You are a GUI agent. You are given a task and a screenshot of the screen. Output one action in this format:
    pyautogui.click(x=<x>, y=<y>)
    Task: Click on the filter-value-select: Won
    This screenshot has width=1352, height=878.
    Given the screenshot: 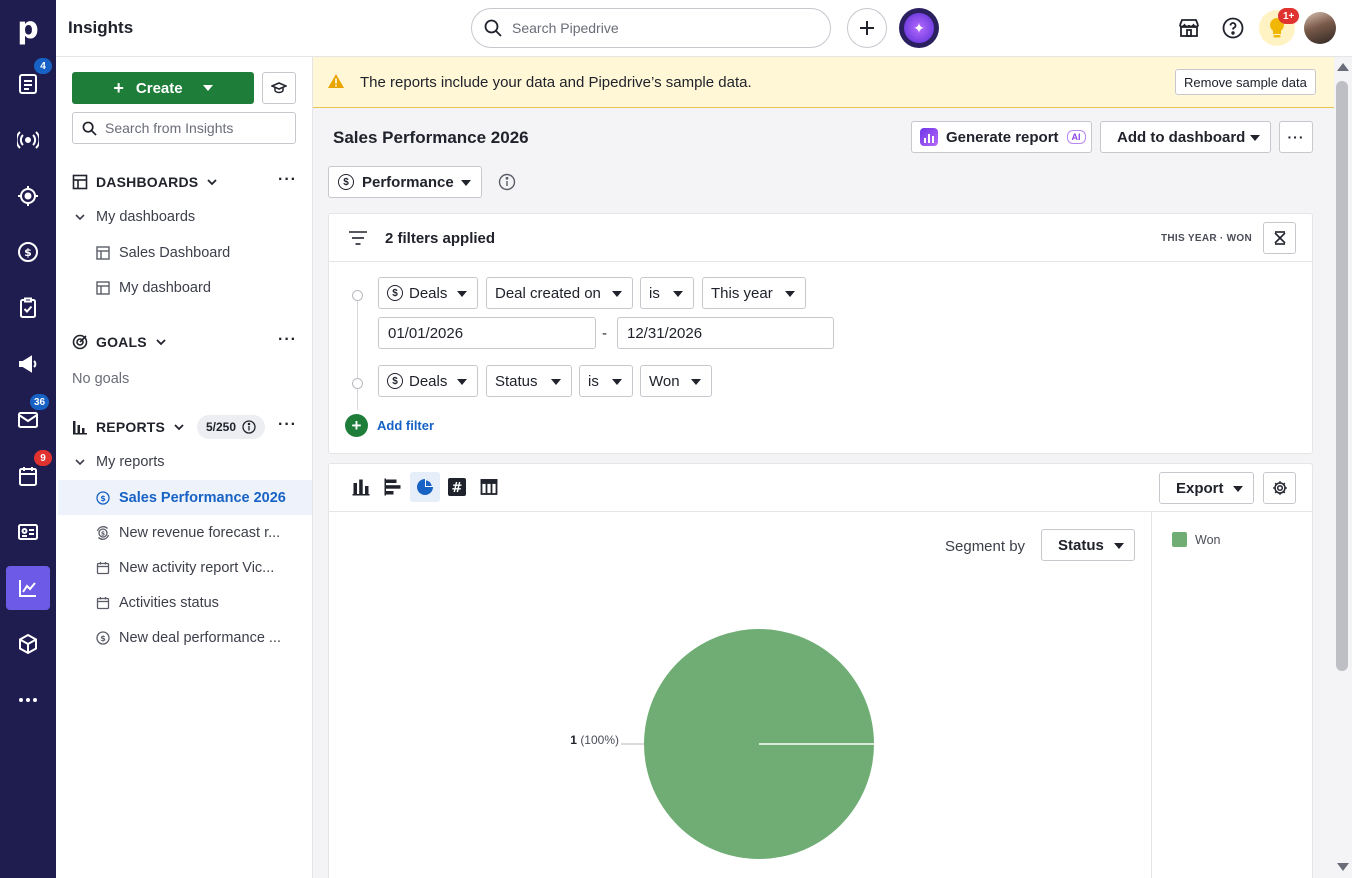 What is the action you would take?
    pyautogui.click(x=676, y=381)
    